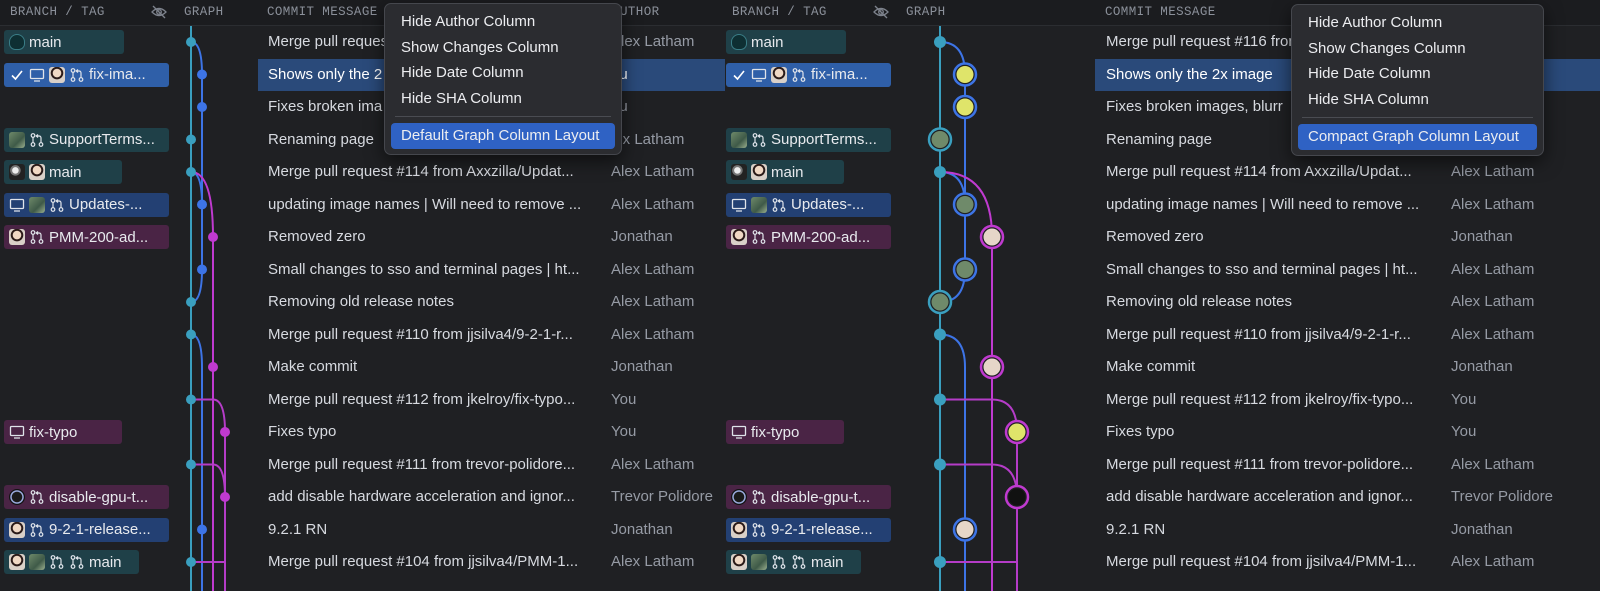 Image resolution: width=1600 pixels, height=591 pixels. Describe the element at coordinates (503, 136) in the screenshot. I see `default-graph-layout-item: Default Graph Column Layout` at that location.